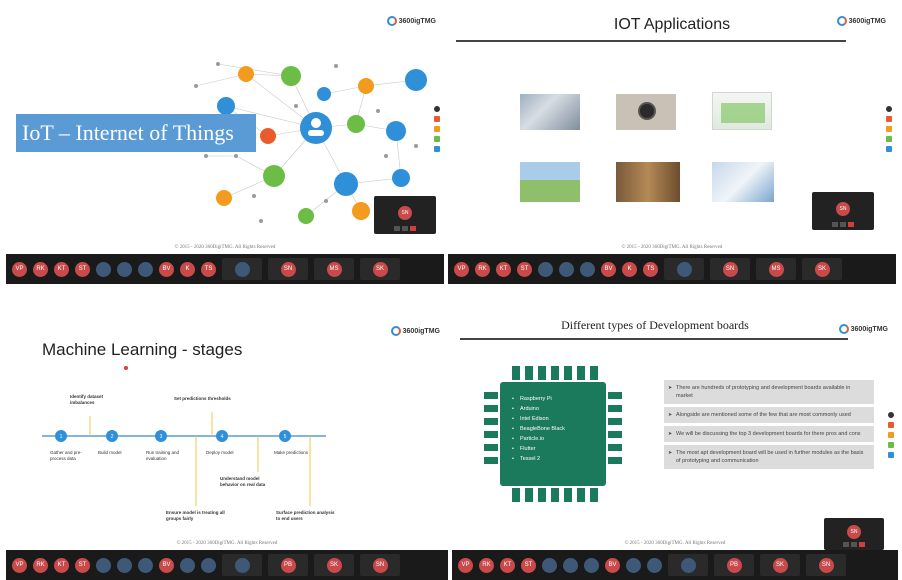 This screenshot has height=580, width=902. I want to click on brand-logo-label: 3600igTMG, so click(869, 329).